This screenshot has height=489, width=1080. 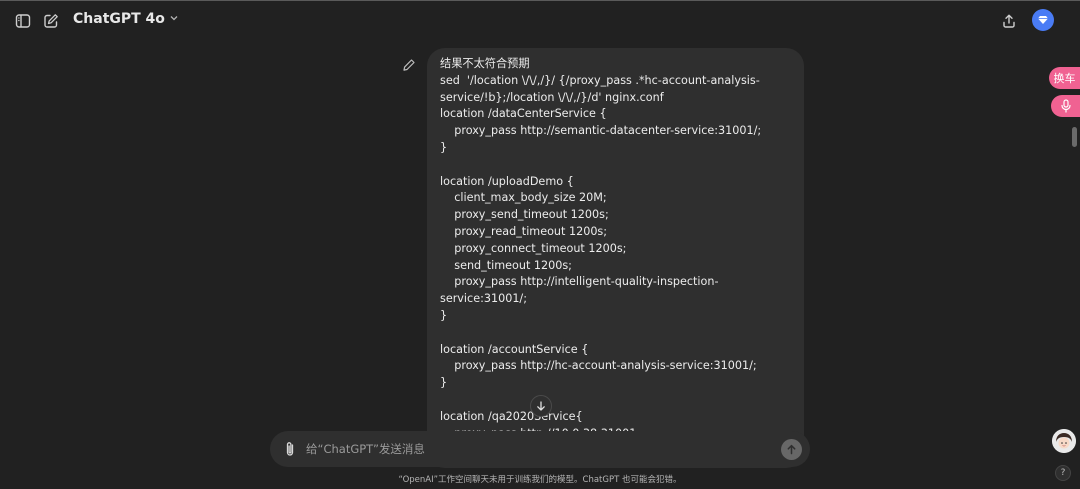 I want to click on scrollbar-thumb, so click(x=1074, y=137).